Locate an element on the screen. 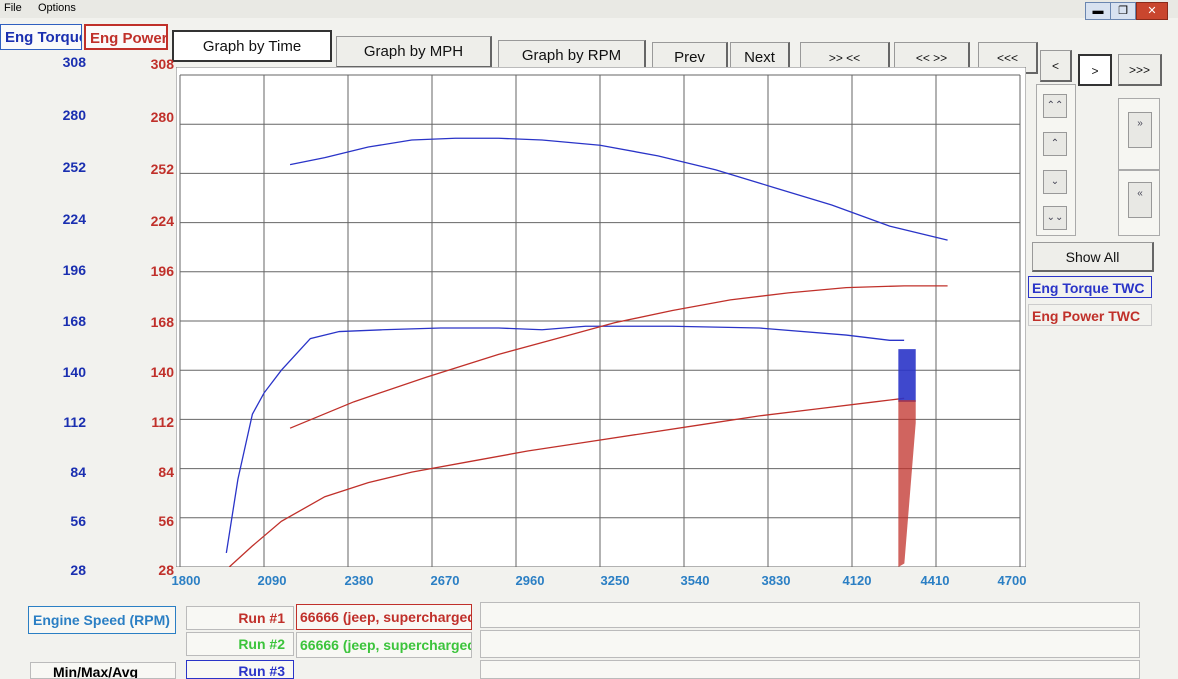 The width and height of the screenshot is (1178, 679). minmax-label: Min/Max/Avg is located at coordinates (103, 670).